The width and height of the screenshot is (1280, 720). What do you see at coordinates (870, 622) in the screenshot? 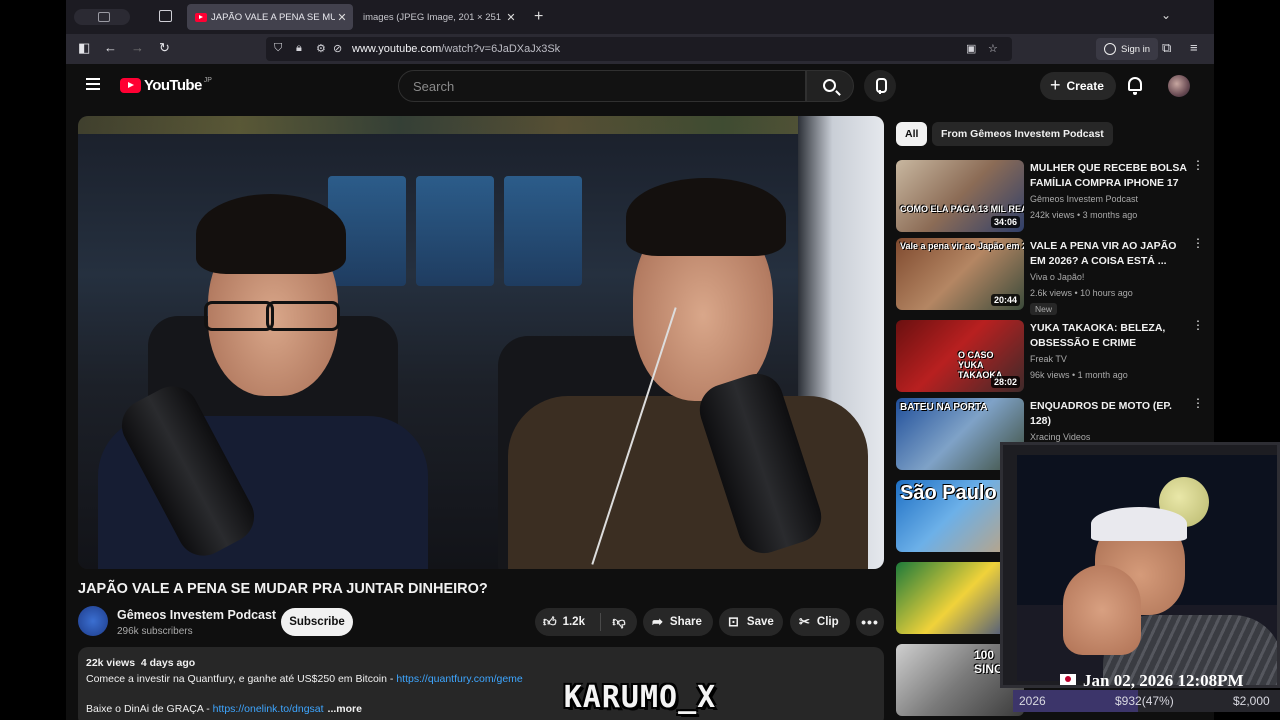
I see `more-actions-button: •••` at bounding box center [870, 622].